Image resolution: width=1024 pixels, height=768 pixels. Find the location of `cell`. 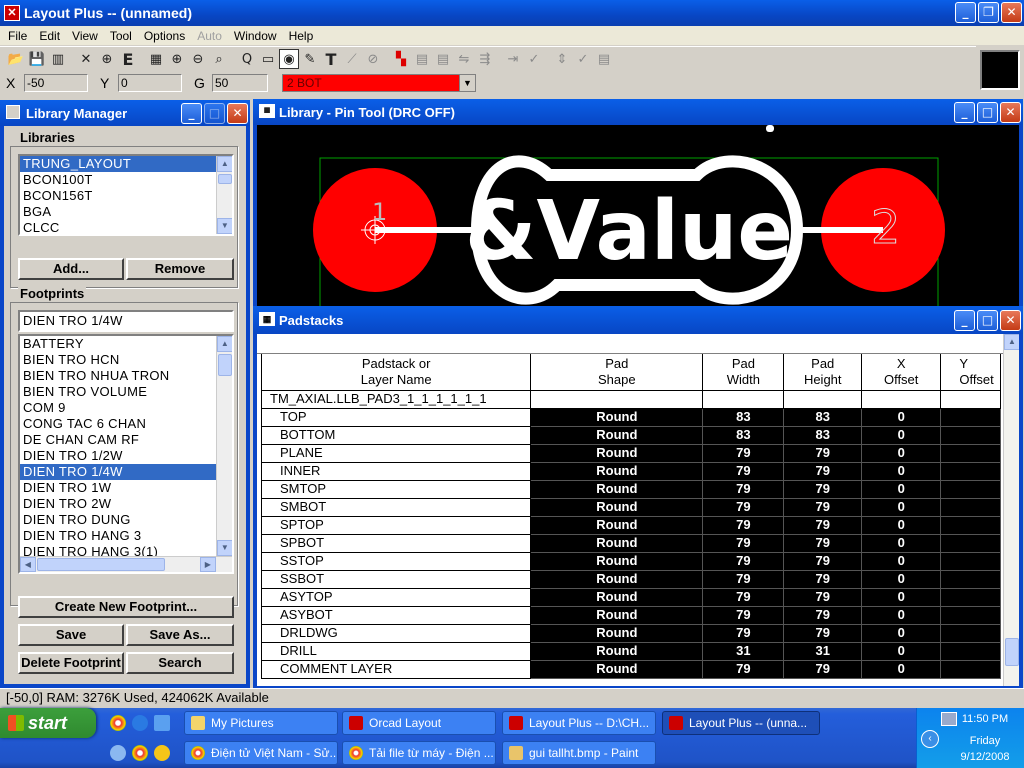

cell is located at coordinates (743, 399).